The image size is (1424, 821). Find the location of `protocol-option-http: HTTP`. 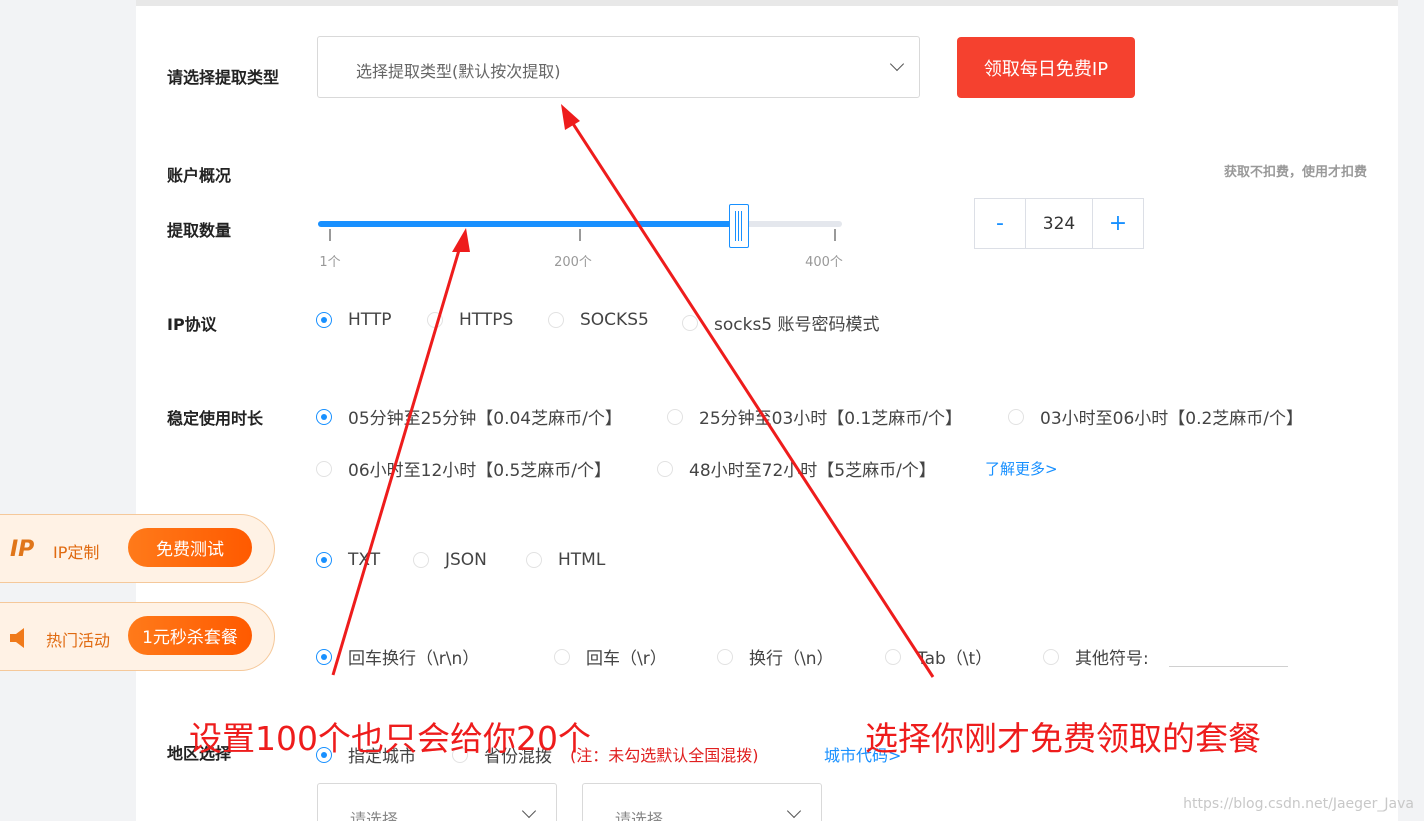

protocol-option-http: HTTP is located at coordinates (354, 320).